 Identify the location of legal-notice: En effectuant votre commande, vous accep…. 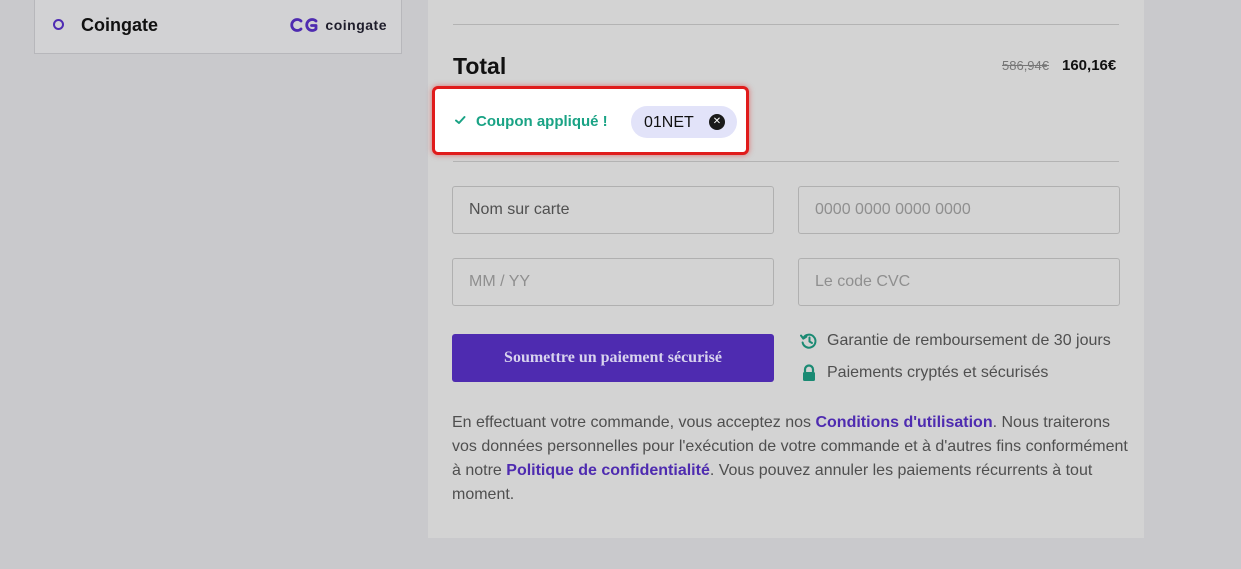
(792, 459).